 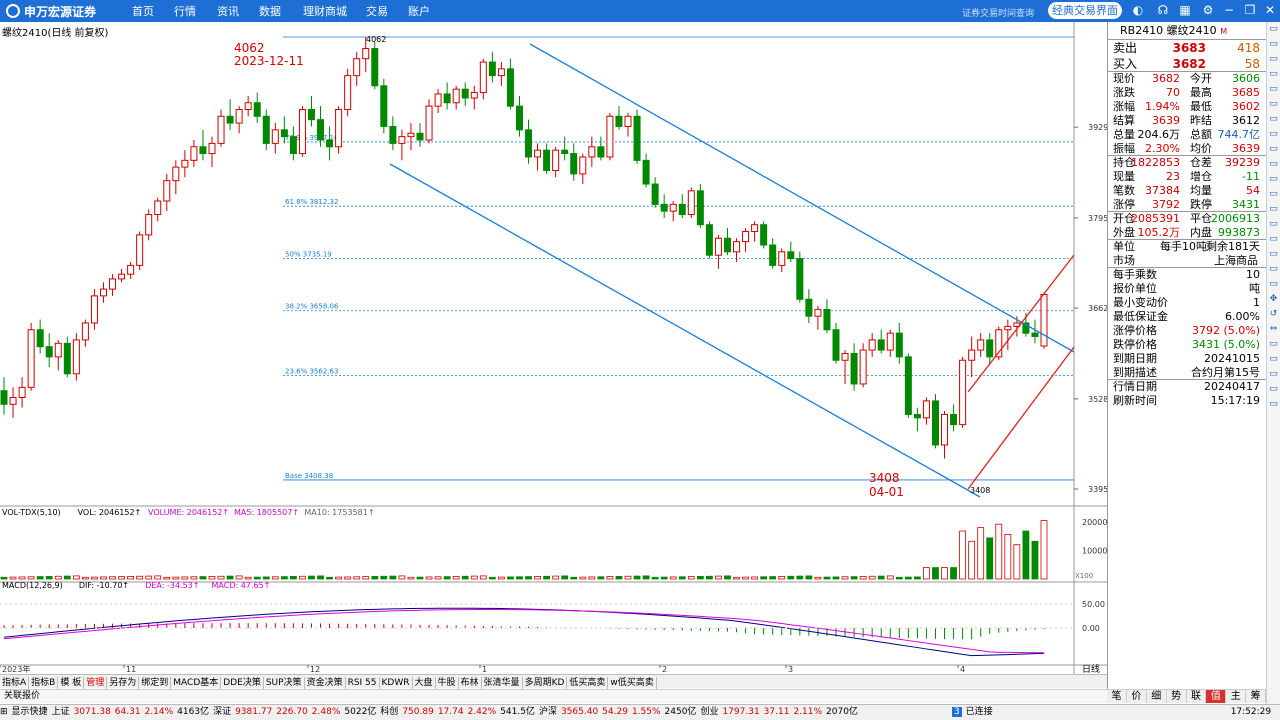 I want to click on index-name: 上证, so click(x=61, y=712).